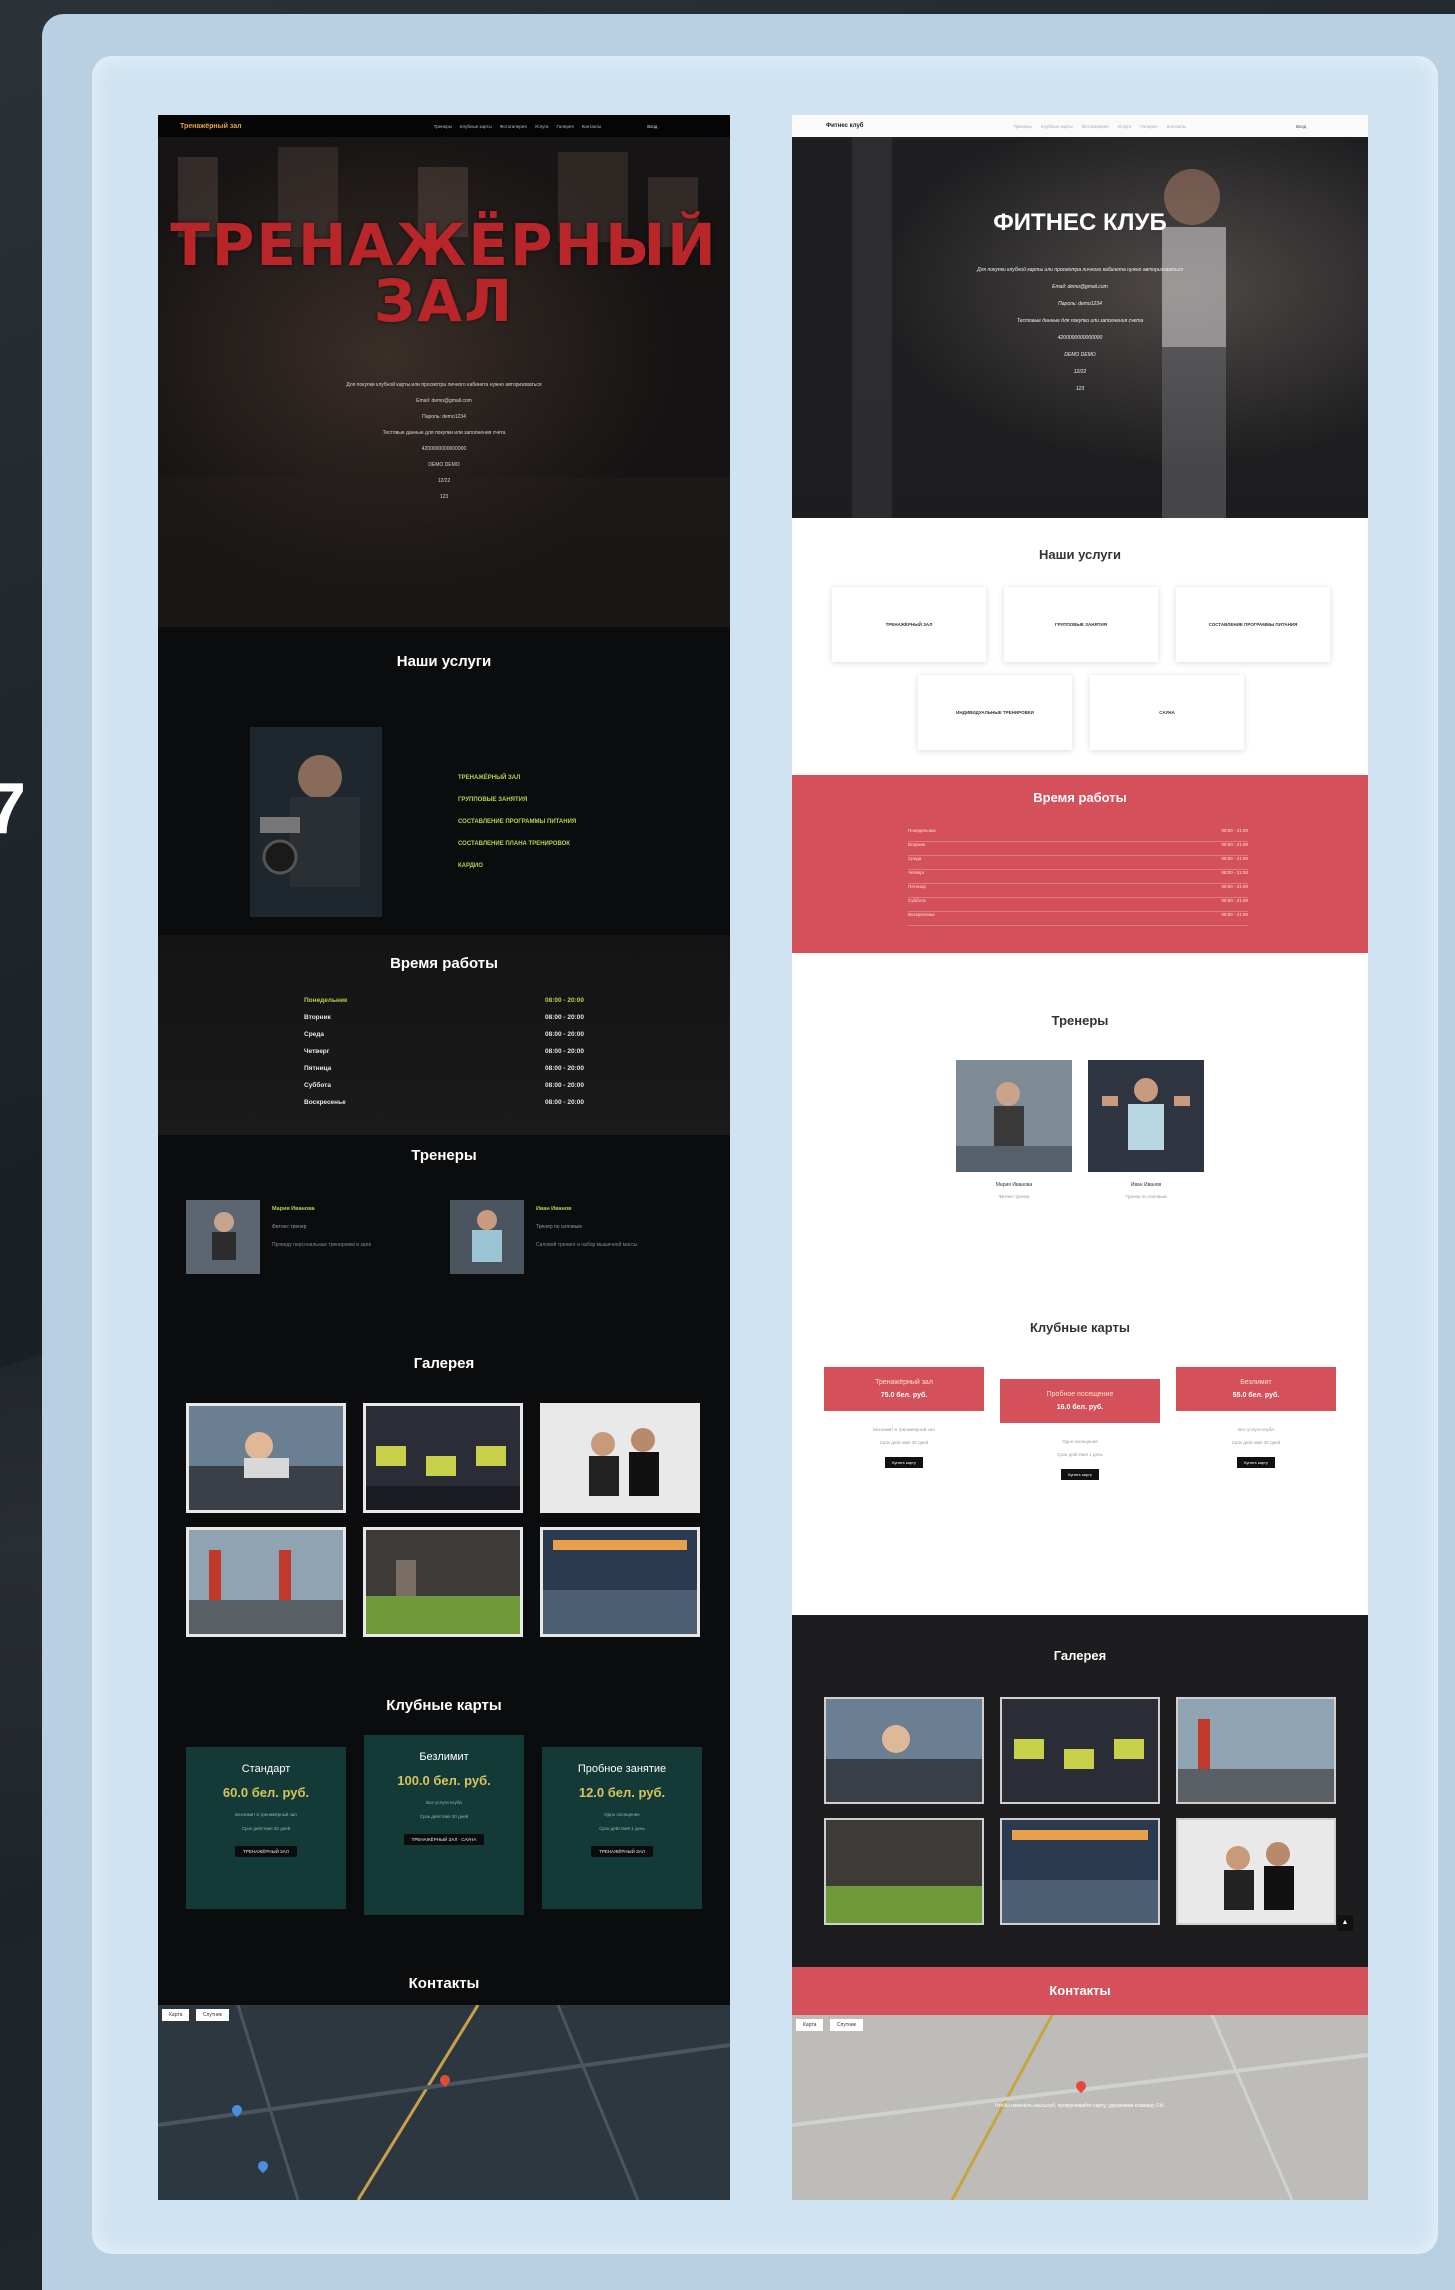 The image size is (1455, 2290). I want to click on hero-info-line: 123, so click(1080, 389).